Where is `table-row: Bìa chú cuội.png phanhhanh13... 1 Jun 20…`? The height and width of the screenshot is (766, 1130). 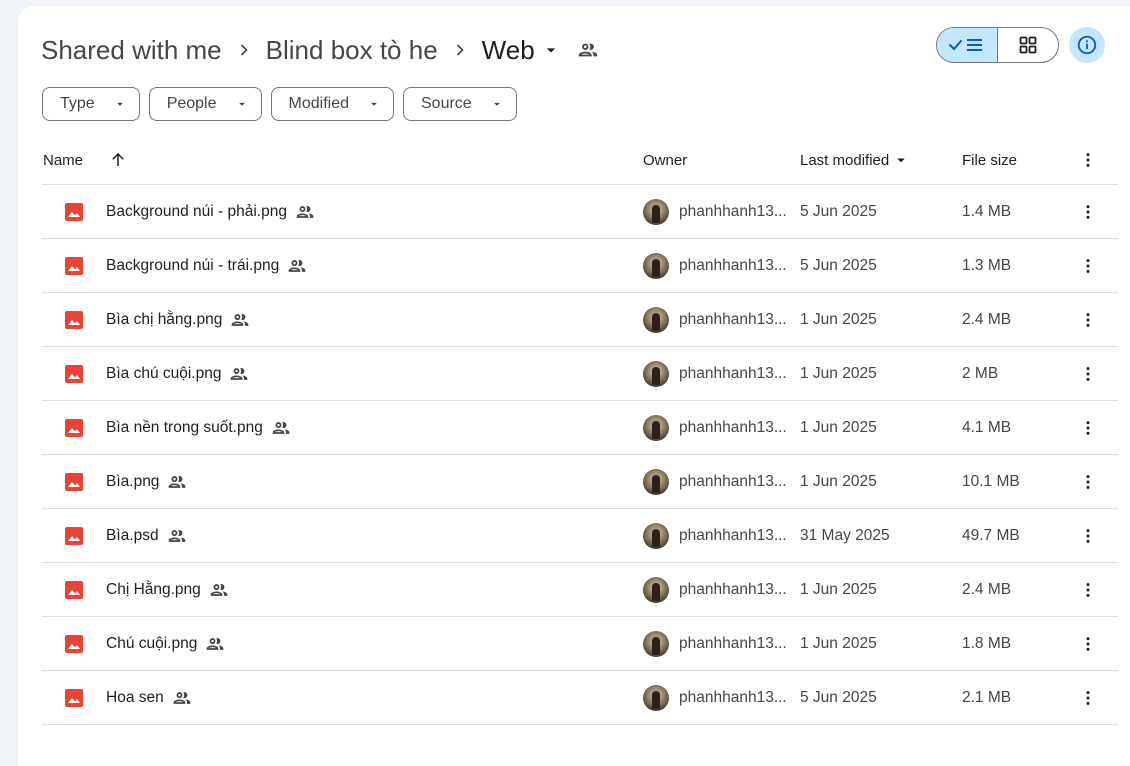
table-row: Bìa chú cuội.png phanhhanh13... 1 Jun 20… is located at coordinates (580, 374).